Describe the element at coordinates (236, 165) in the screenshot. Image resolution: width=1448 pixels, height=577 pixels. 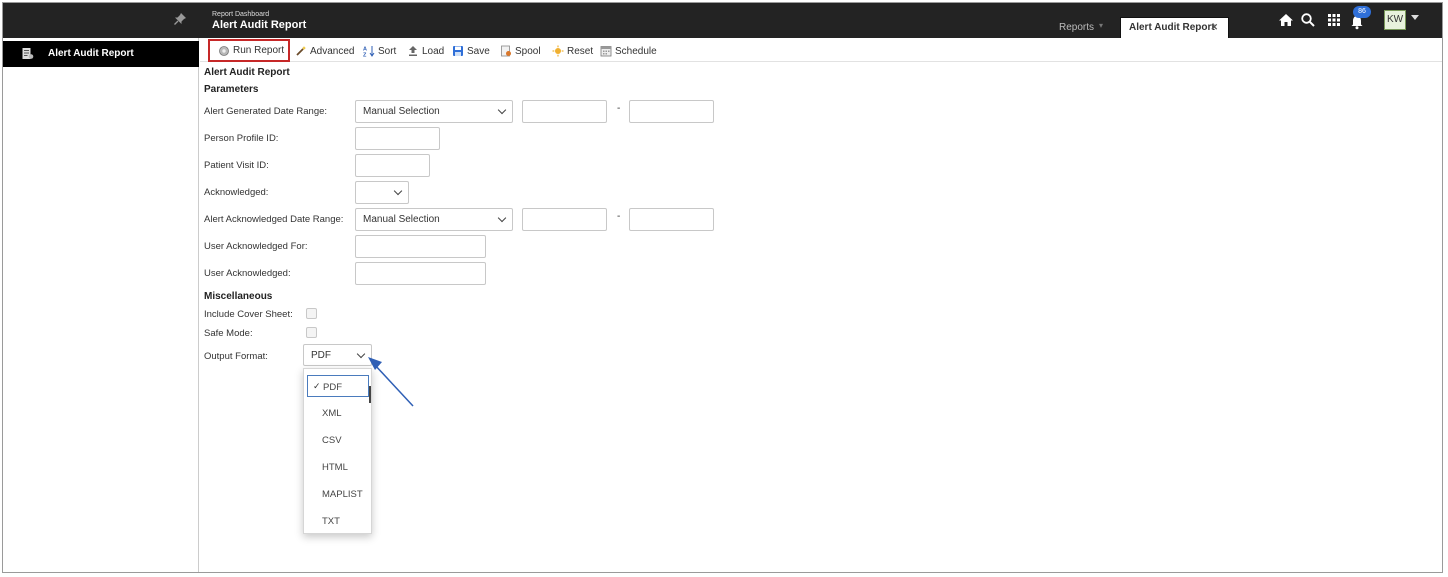
I see `patient-visit-label: Patient Visit ID:` at that location.